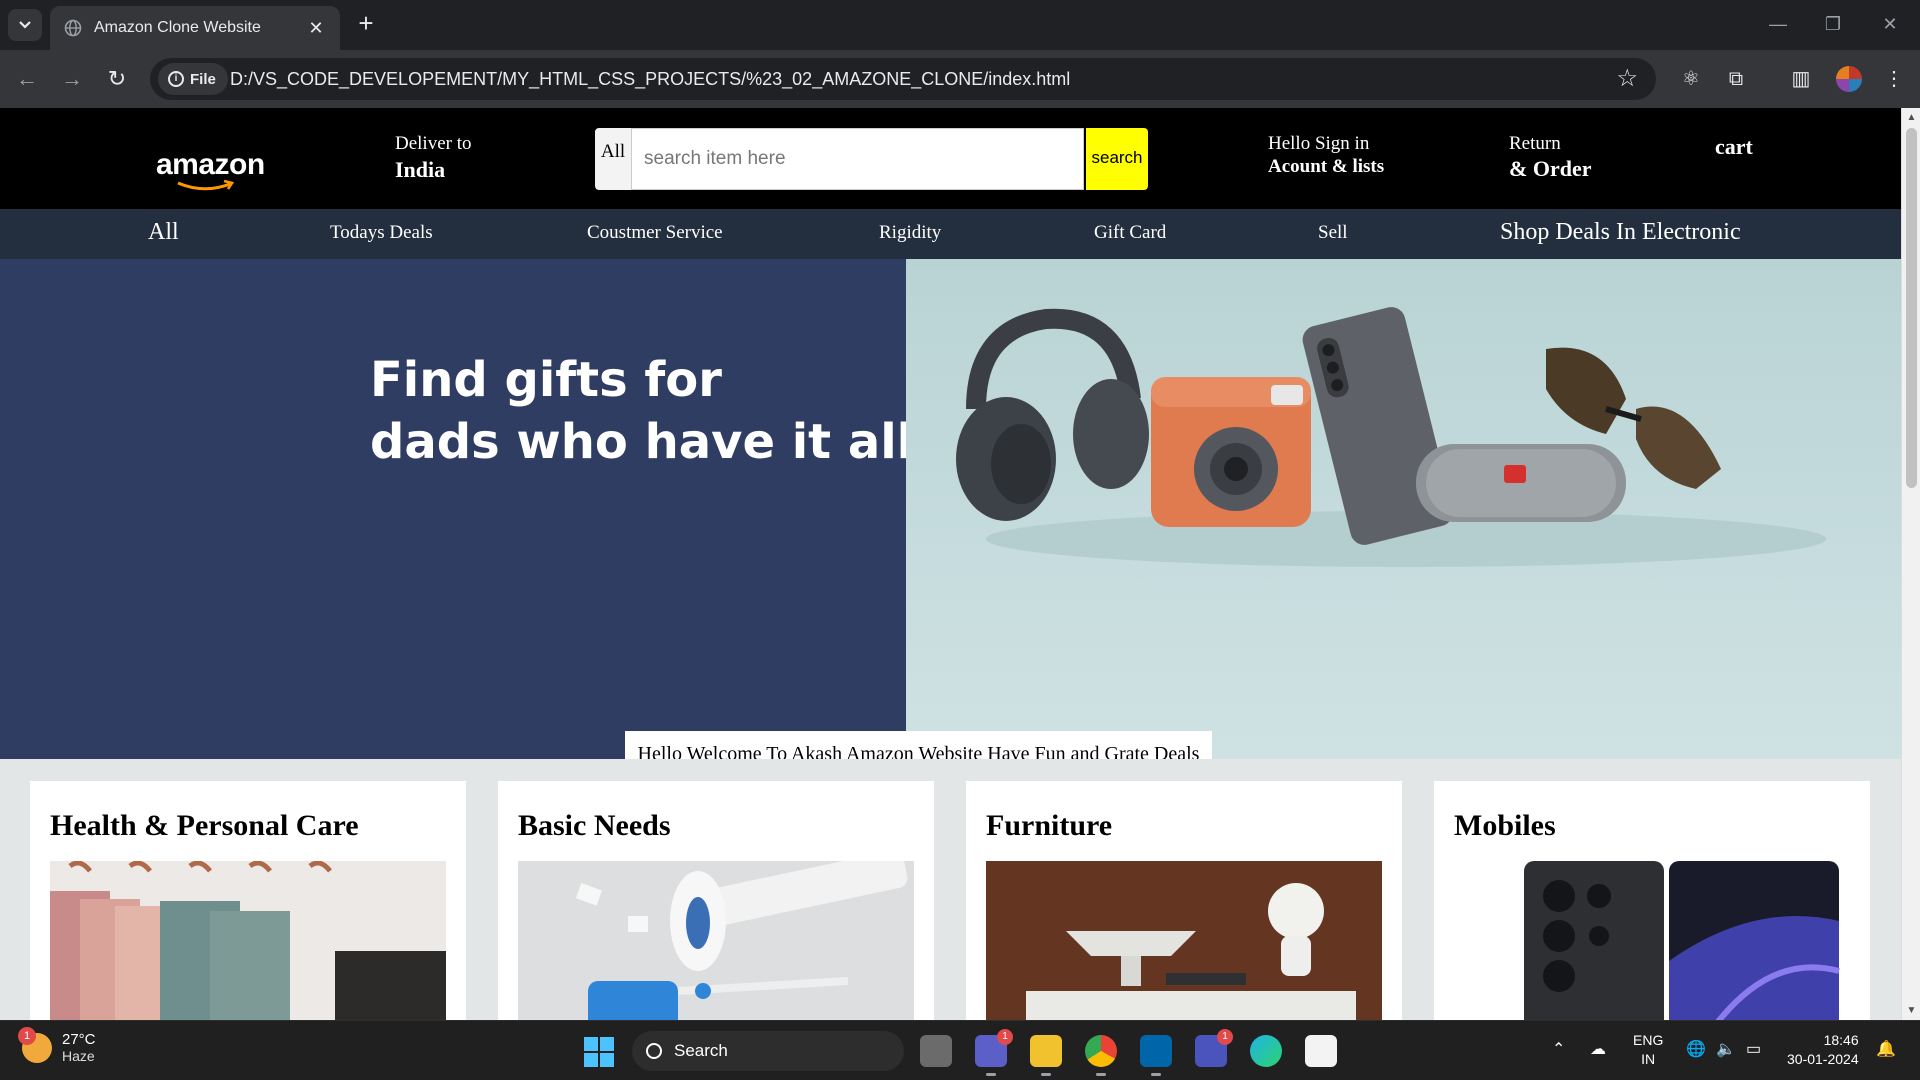  Describe the element at coordinates (35, 1044) in the screenshot. I see `haze-weather-icon: 1` at that location.